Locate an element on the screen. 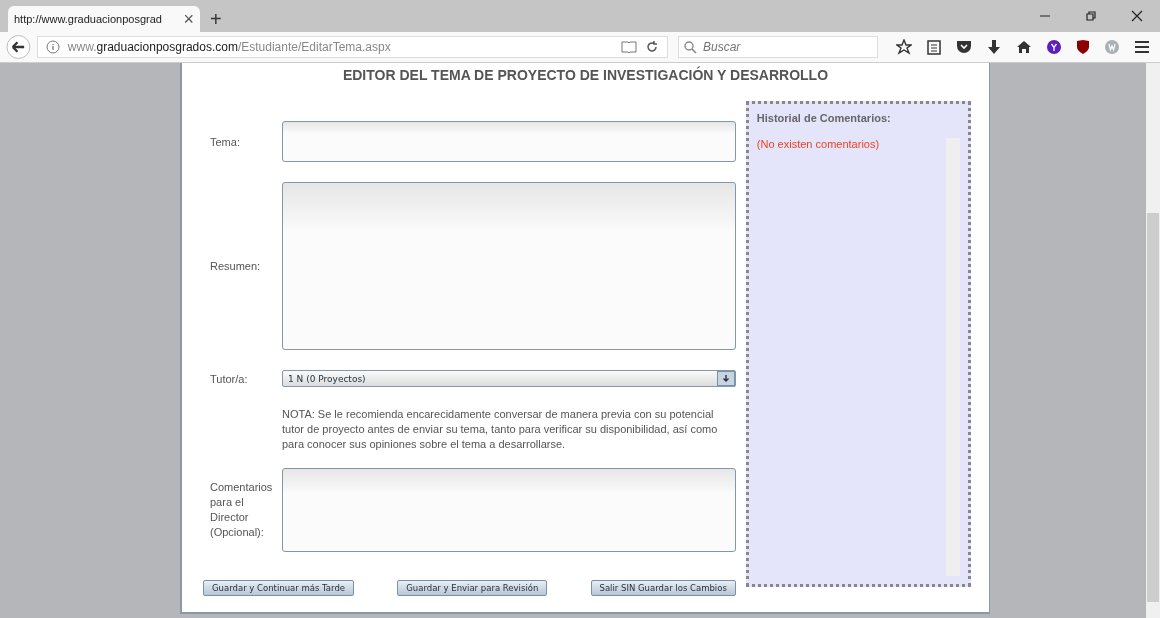 This screenshot has width=1160, height=618. close-icon is located at coordinates (1137, 16).